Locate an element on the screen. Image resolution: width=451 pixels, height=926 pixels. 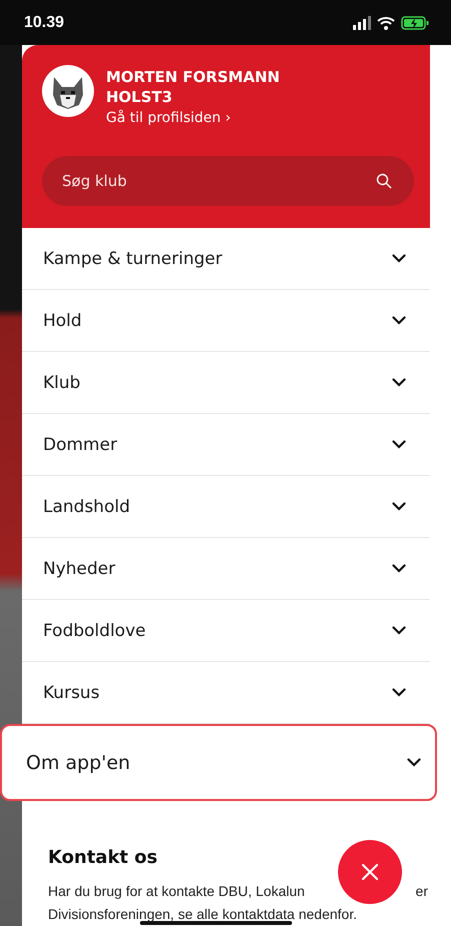
menu-item: Klub is located at coordinates (226, 383).